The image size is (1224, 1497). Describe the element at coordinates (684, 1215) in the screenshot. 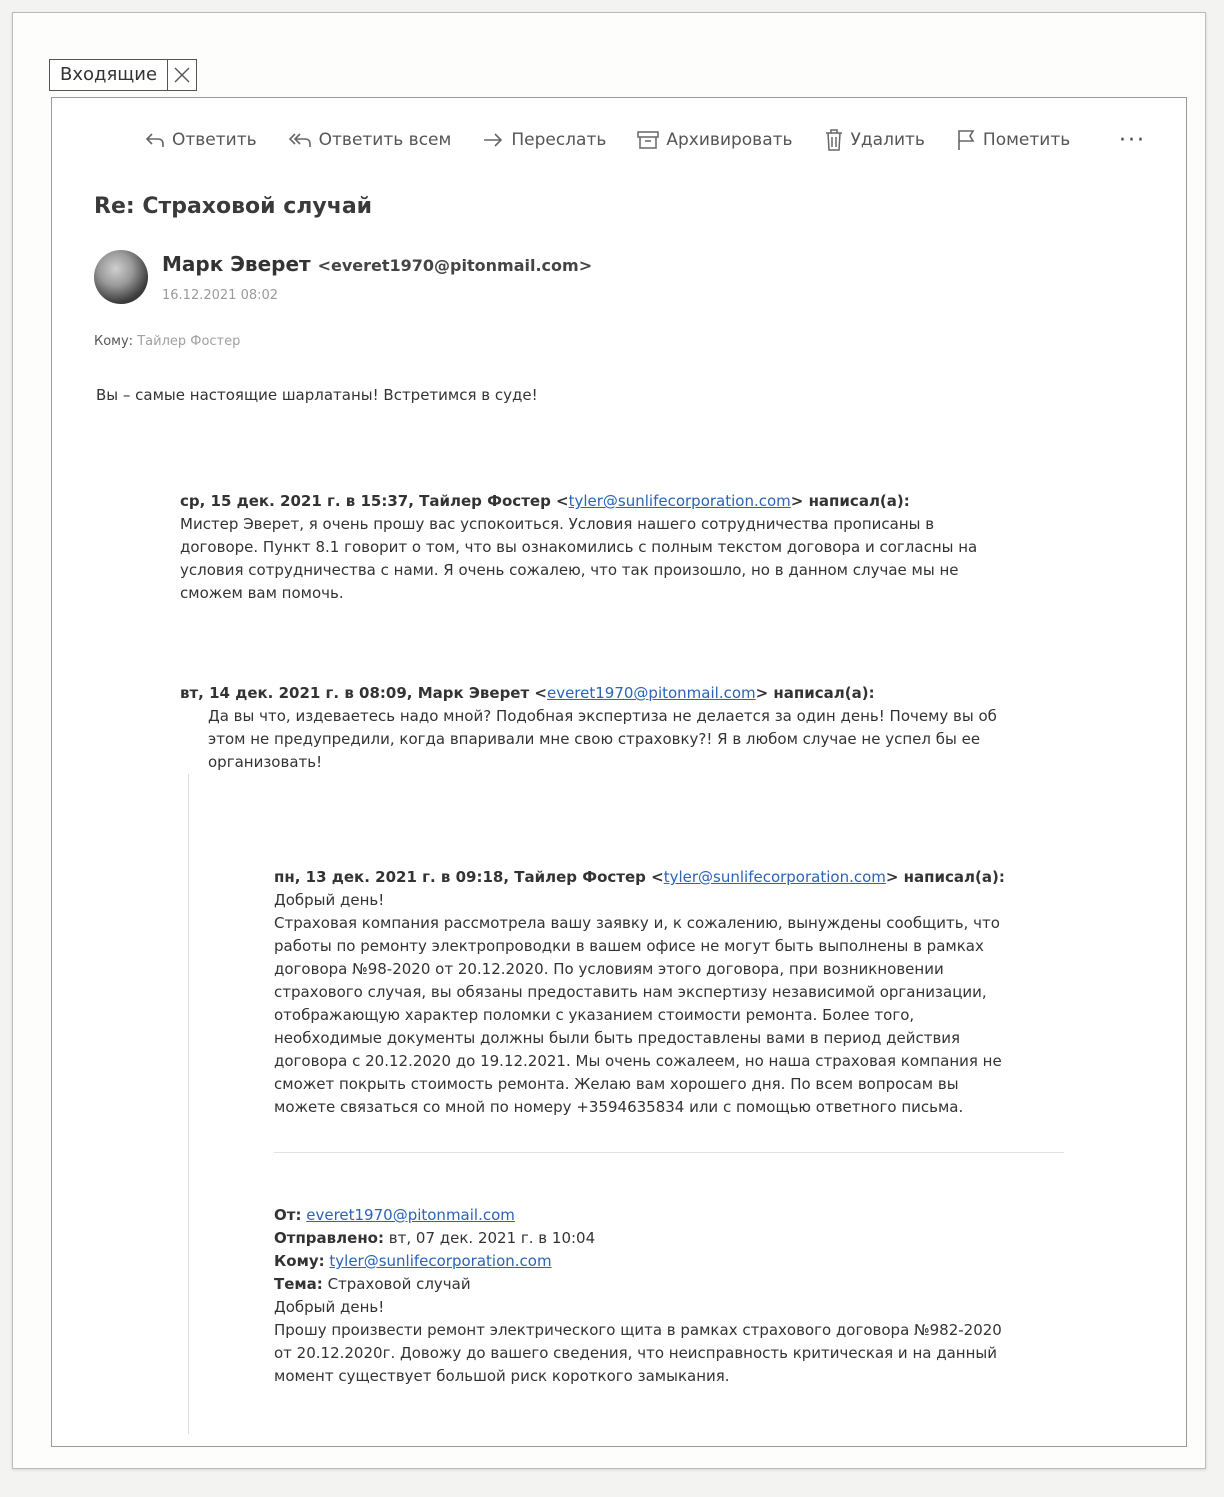

I see `from-line: От: everet1970@pitonmail.com` at that location.